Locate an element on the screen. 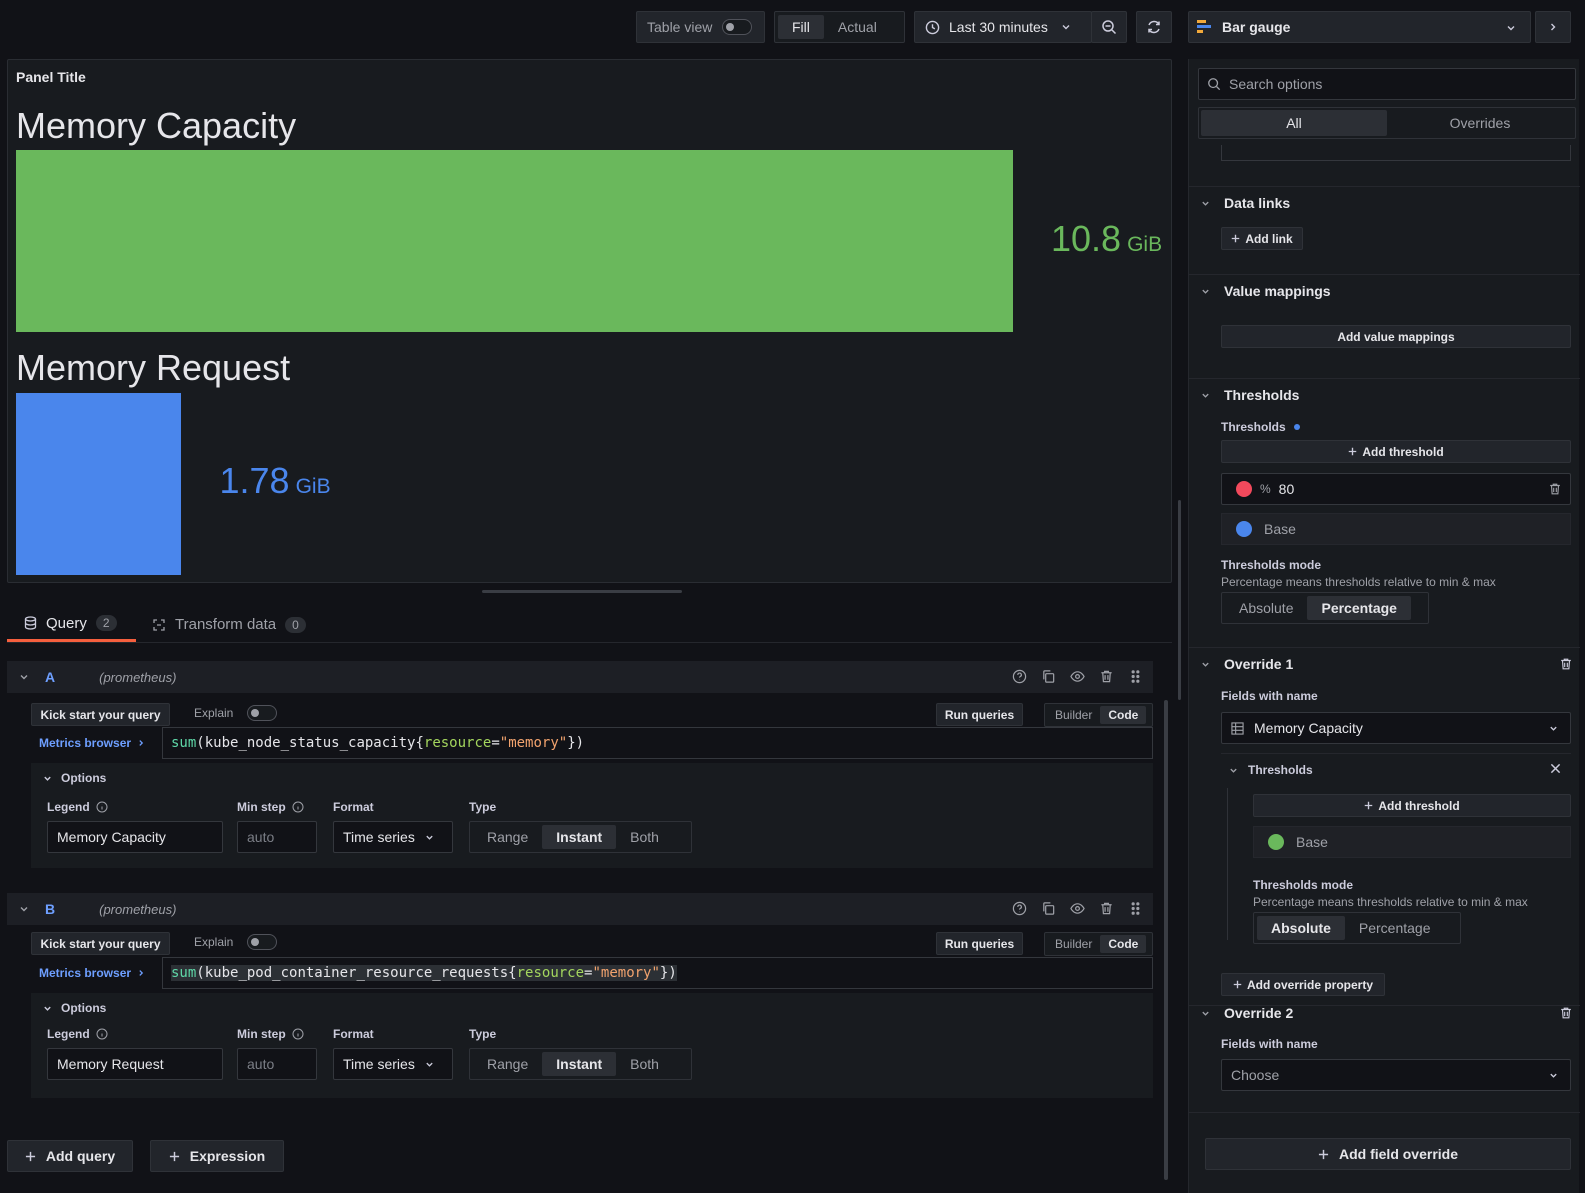  refresh-button is located at coordinates (1154, 27).